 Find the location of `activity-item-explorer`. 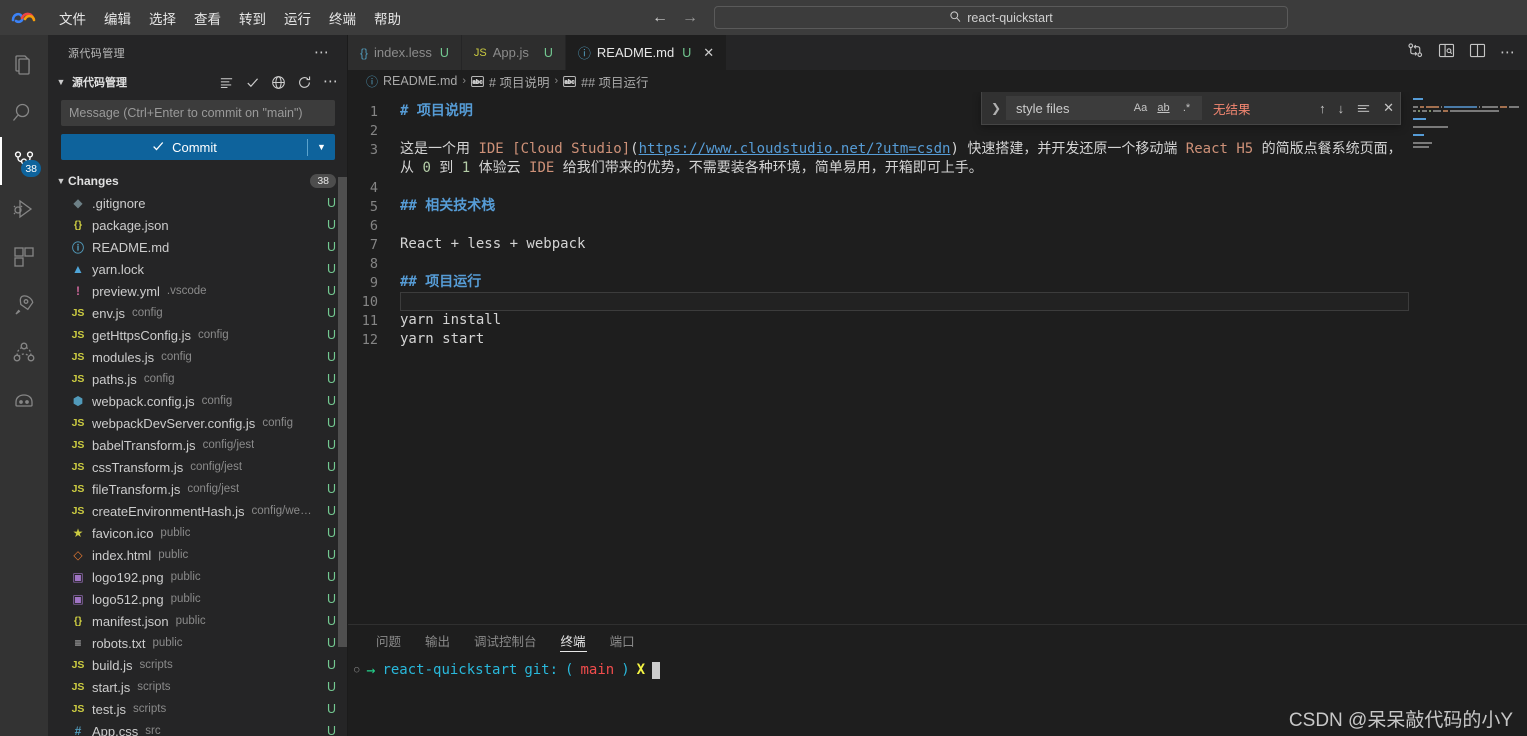

activity-item-explorer is located at coordinates (24, 65).